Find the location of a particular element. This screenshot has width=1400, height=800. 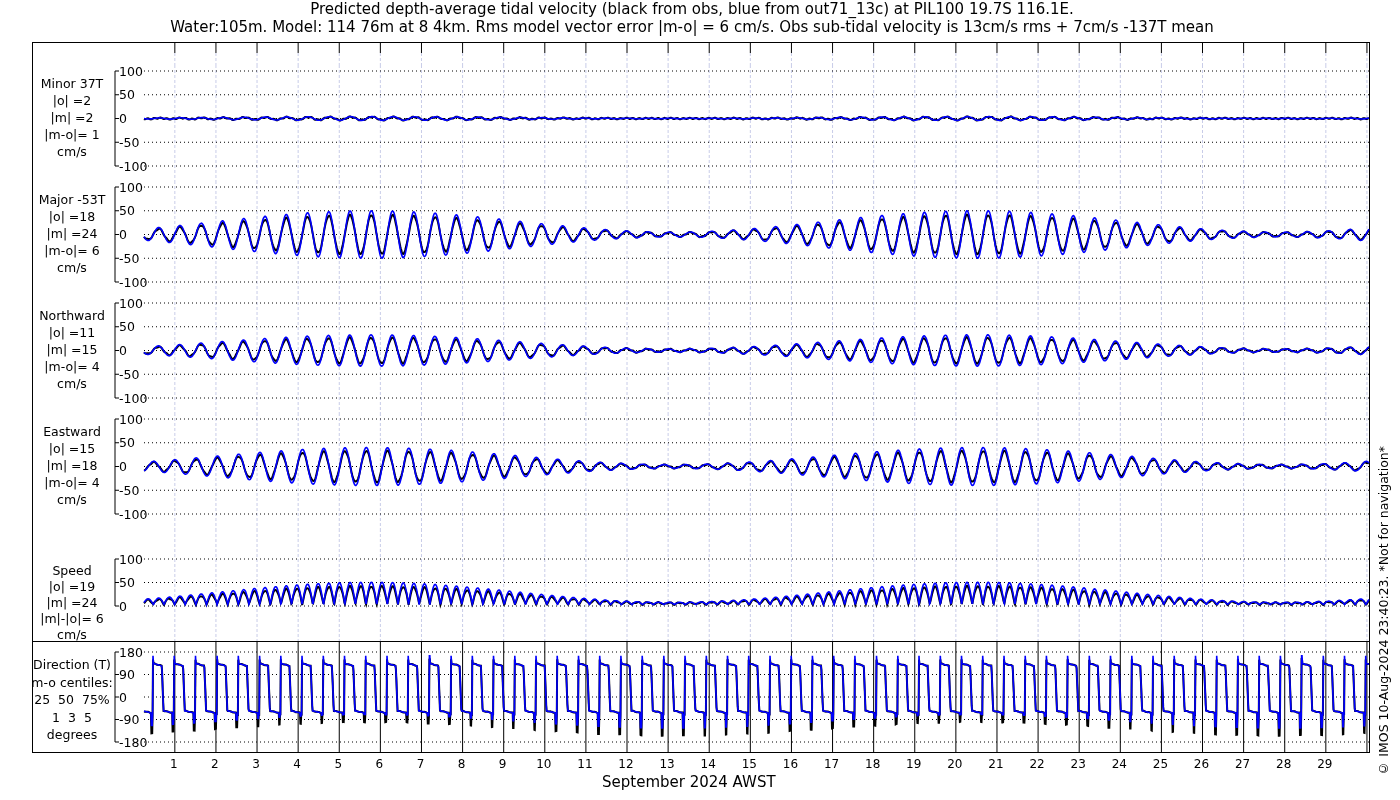

day-label: 22 is located at coordinates (1037, 764).